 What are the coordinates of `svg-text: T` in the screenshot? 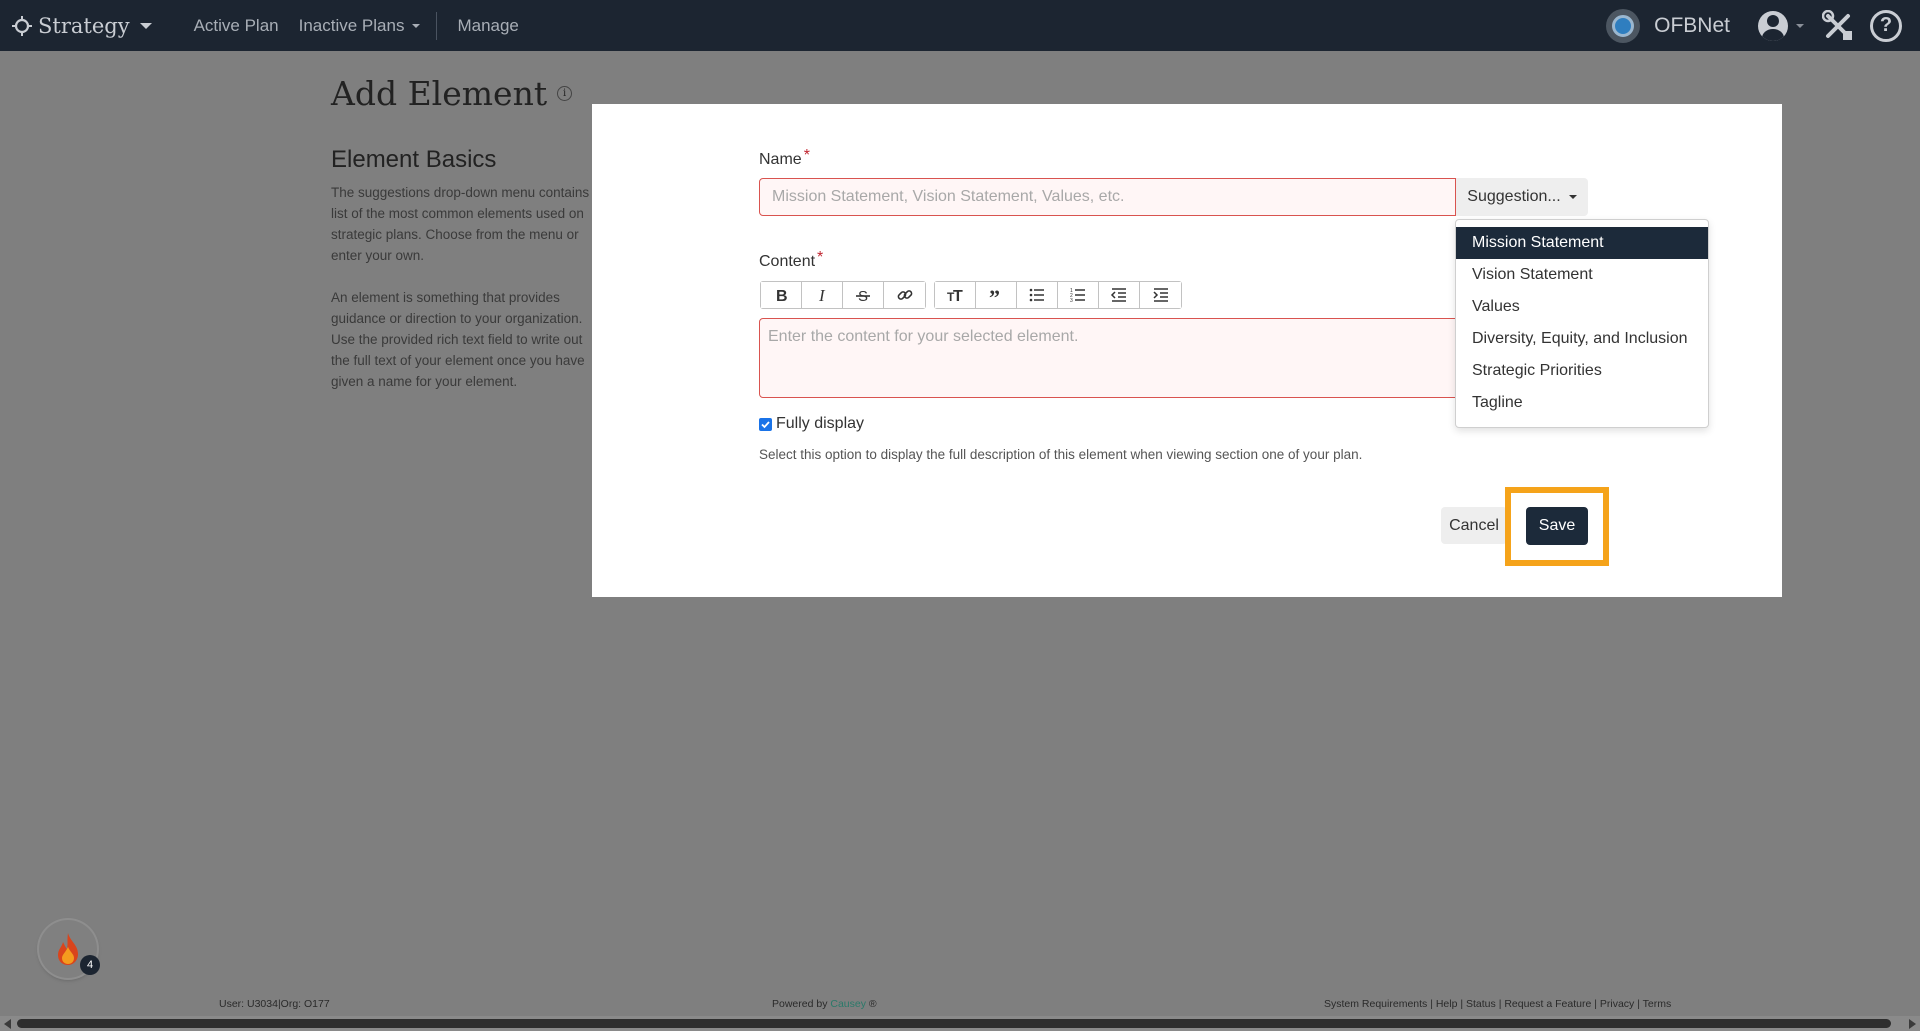 It's located at (958, 296).